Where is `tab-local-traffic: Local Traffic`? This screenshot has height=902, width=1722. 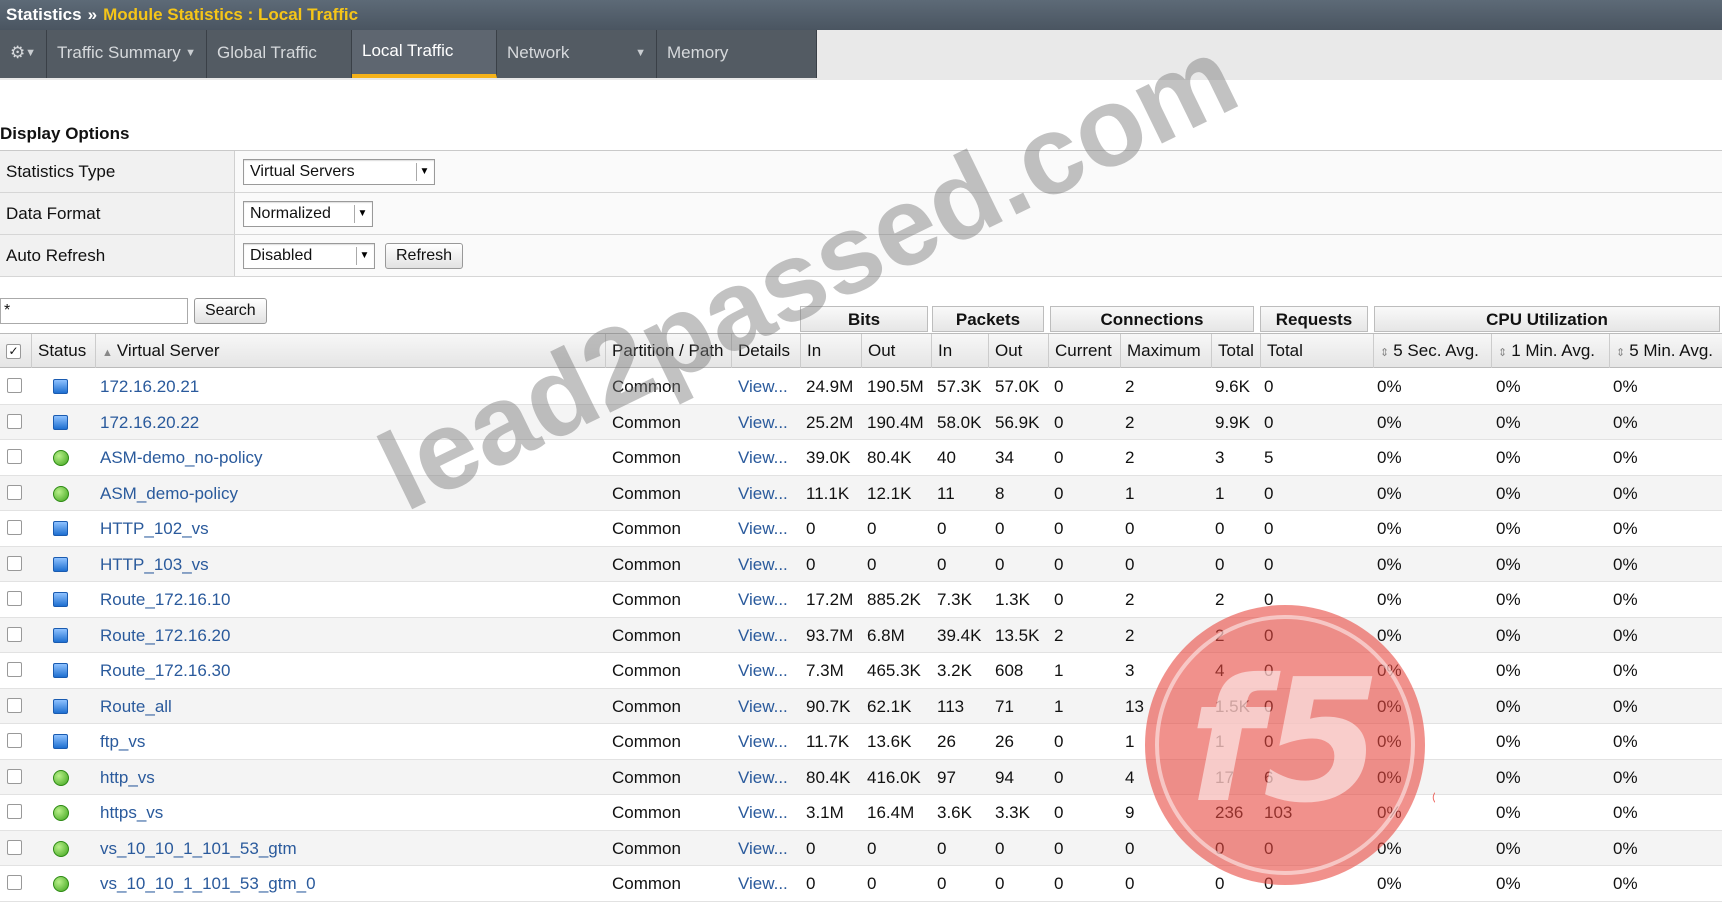 tab-local-traffic: Local Traffic is located at coordinates (424, 54).